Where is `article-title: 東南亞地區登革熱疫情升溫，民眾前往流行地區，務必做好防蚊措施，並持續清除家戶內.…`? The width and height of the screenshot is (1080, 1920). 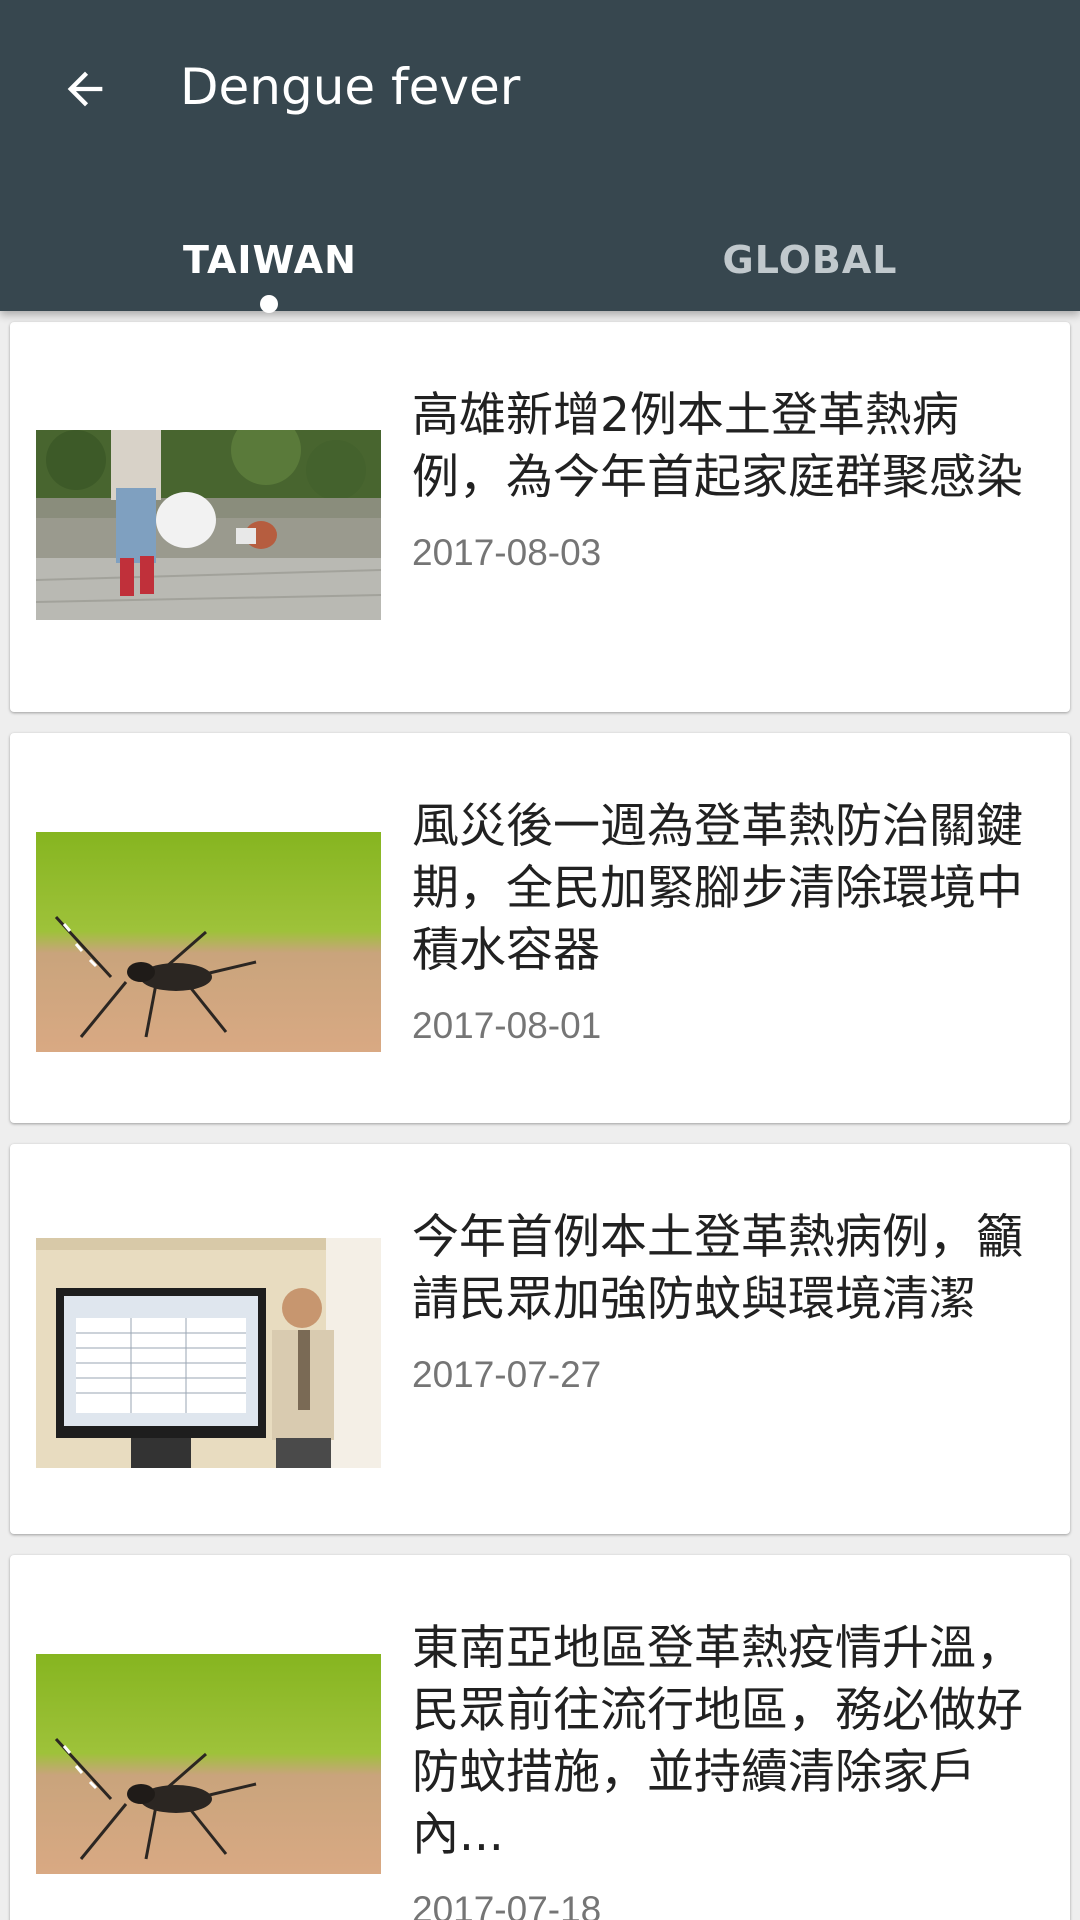
article-title: 東南亞地區登革熱疫情升溫，民眾前往流行地區，務必做好防蚊措施，並持續清除家戶內.… is located at coordinates (717, 1741).